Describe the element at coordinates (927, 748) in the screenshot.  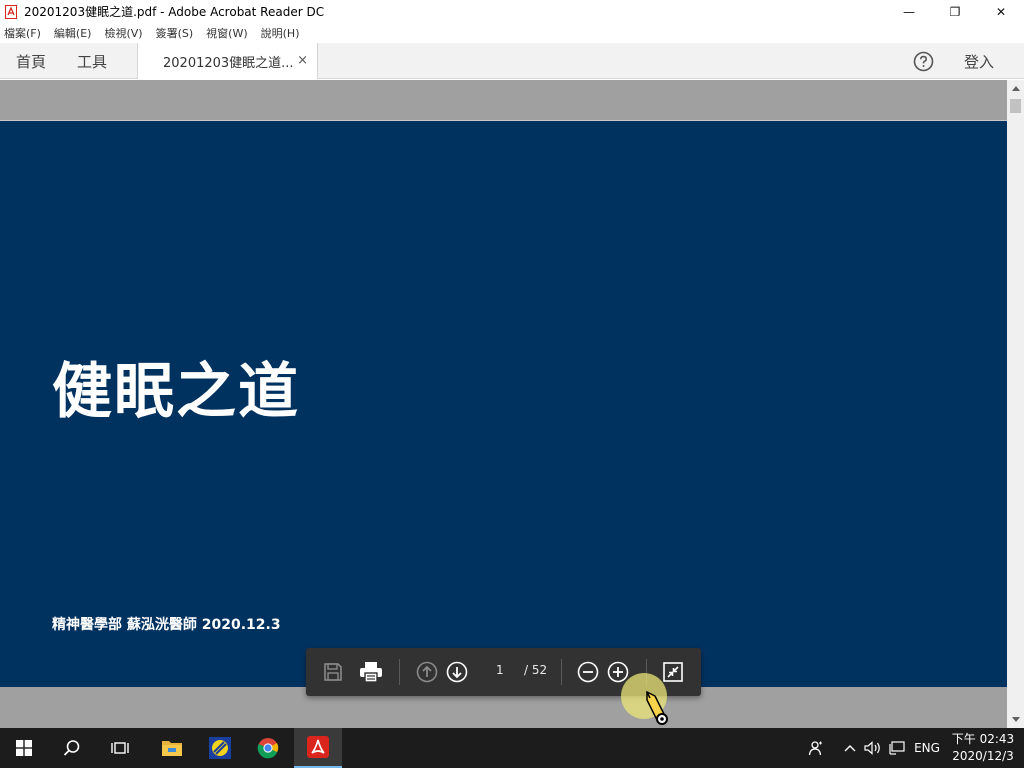
I see `language-indicator: ENG` at that location.